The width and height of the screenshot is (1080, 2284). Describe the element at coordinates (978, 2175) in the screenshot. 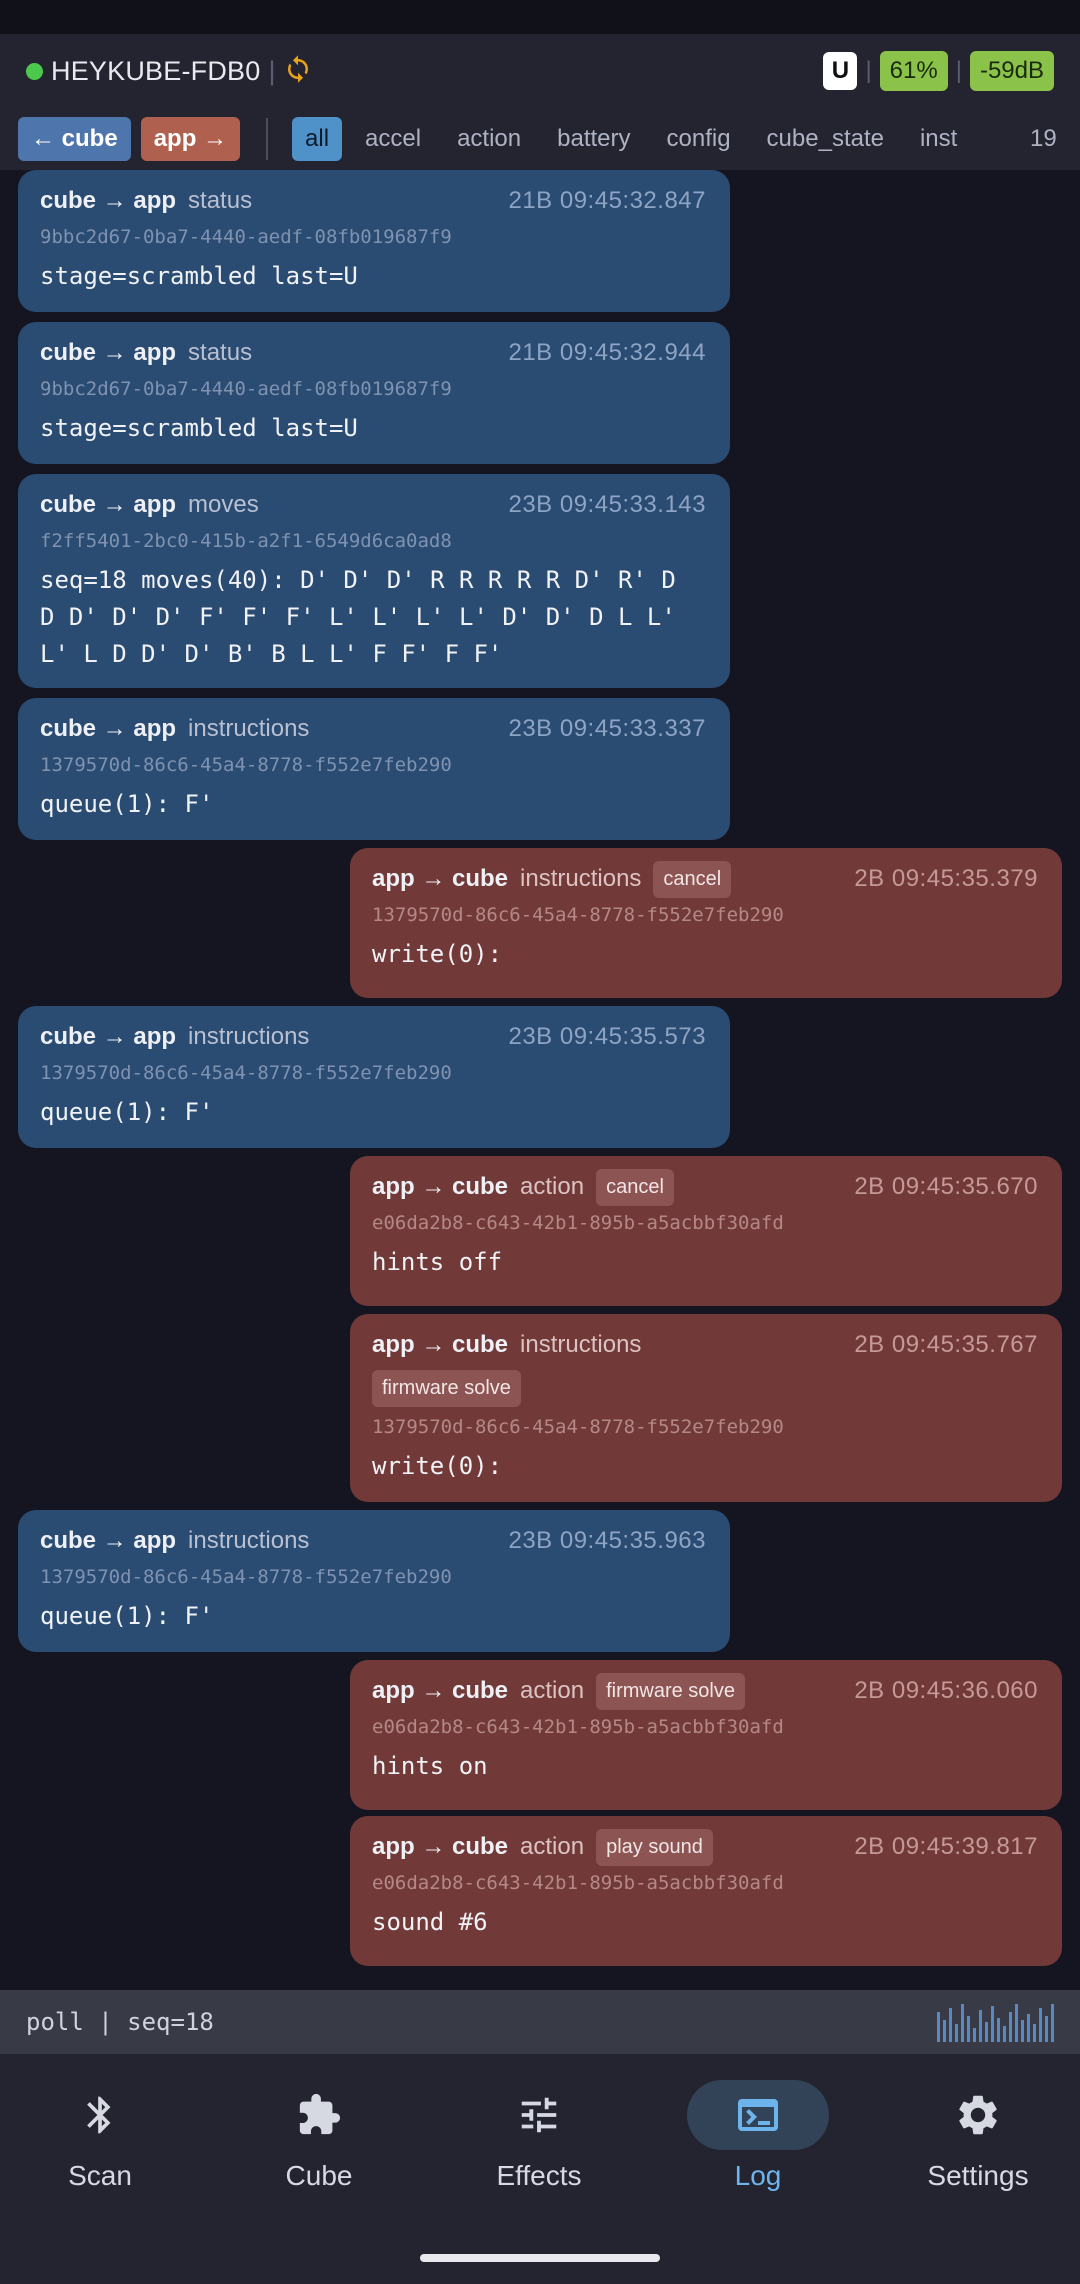

I see `nav-settings-label: Settings` at that location.